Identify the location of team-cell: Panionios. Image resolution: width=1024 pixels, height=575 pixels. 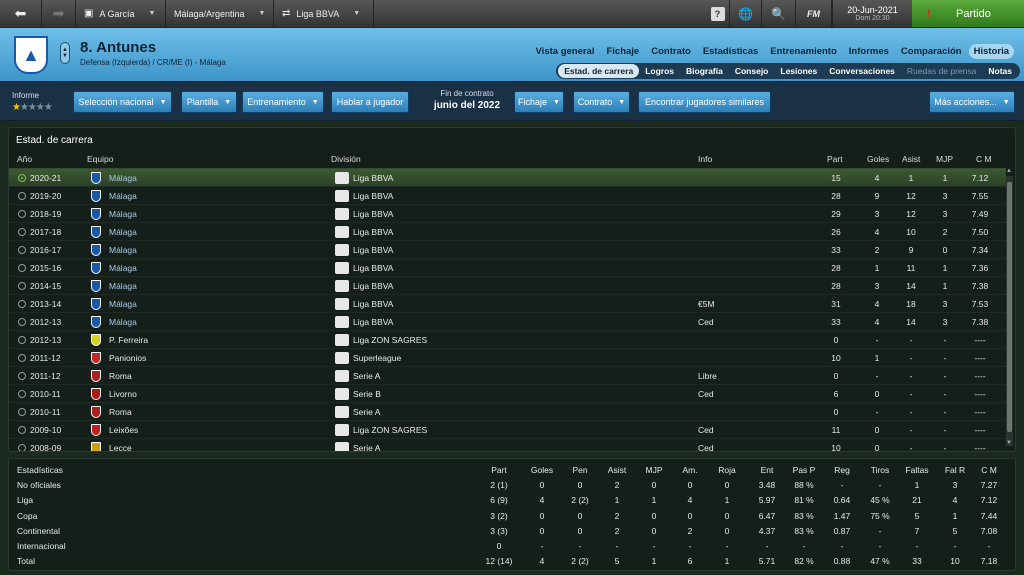
(127, 358).